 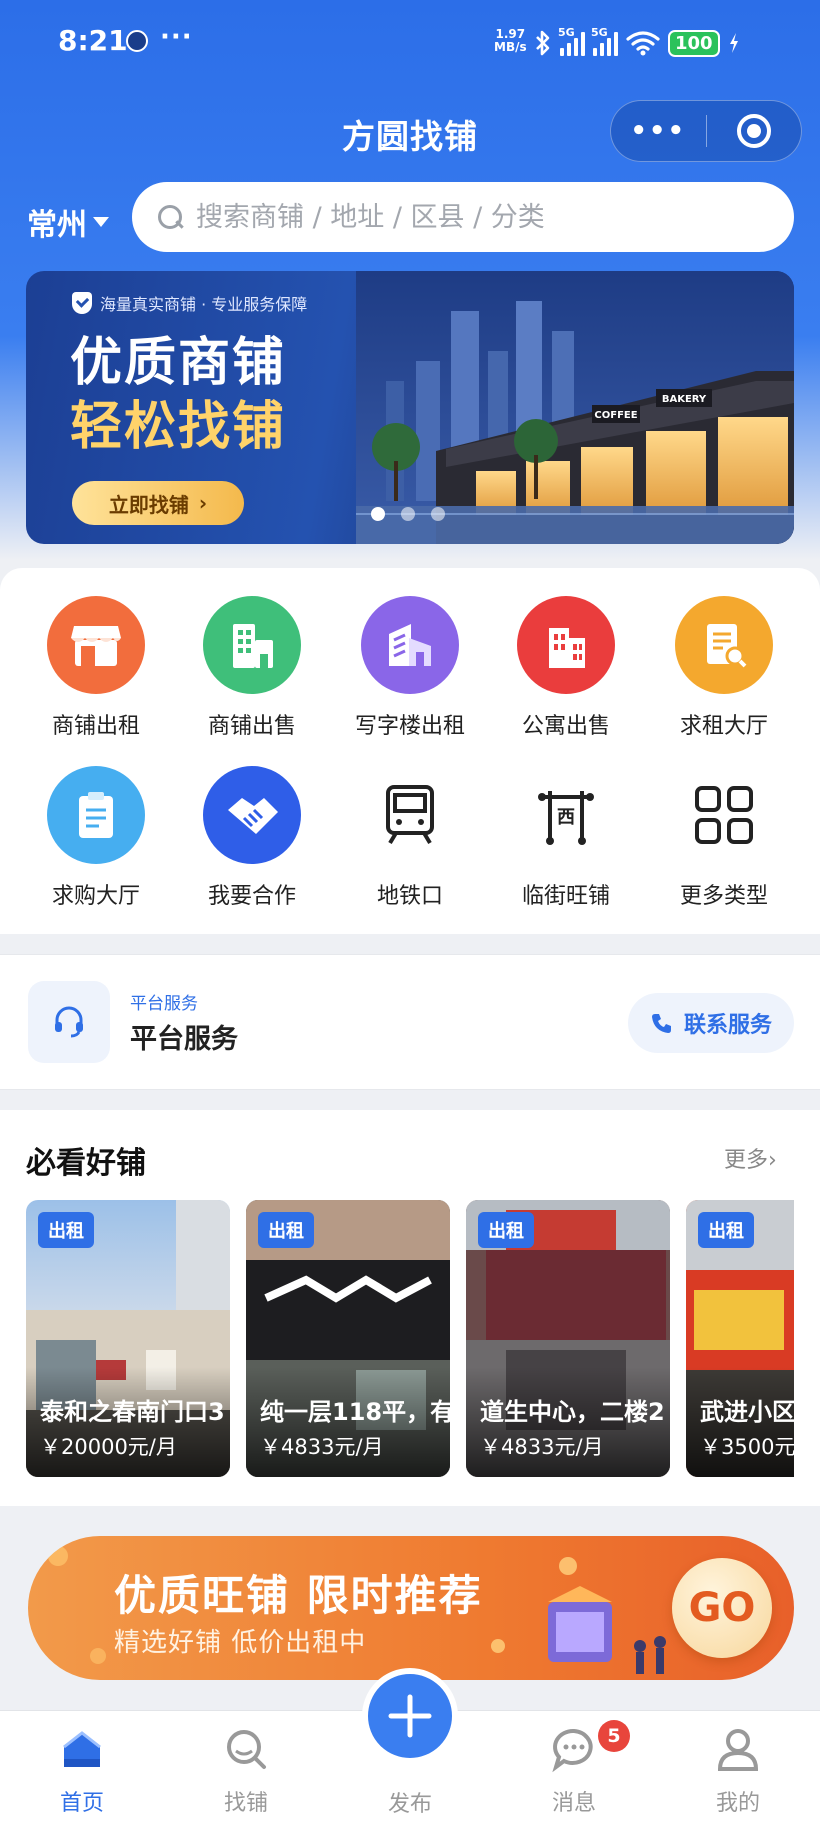 I want to click on clipboard-icon, so click(x=96, y=815).